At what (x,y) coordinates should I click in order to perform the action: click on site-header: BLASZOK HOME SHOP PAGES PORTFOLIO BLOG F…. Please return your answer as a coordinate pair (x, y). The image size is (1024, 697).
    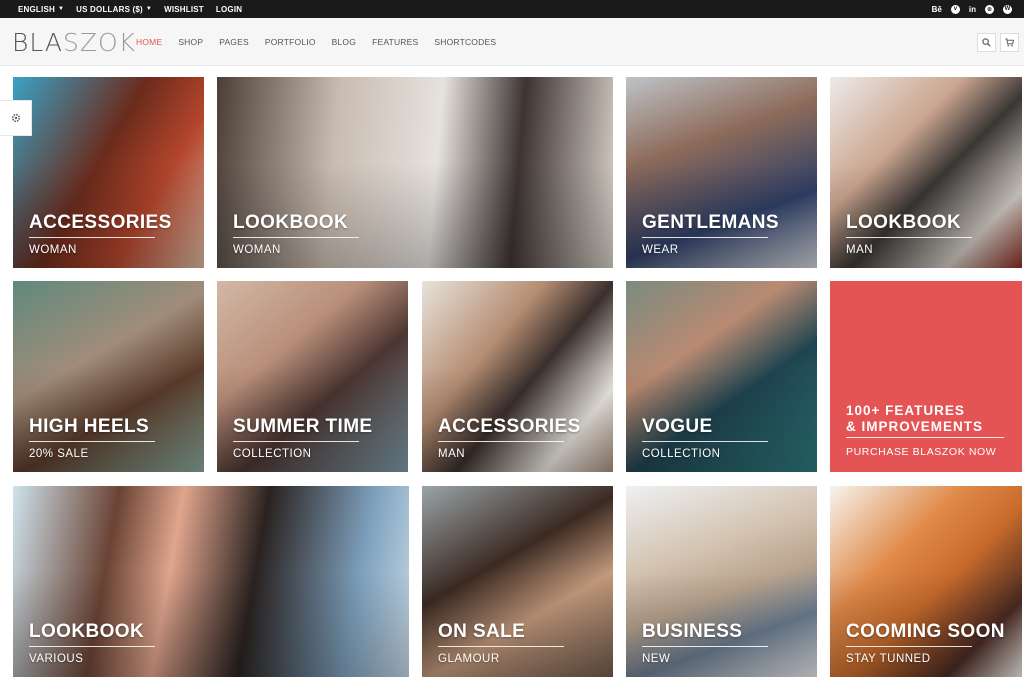
    Looking at the image, I should click on (512, 42).